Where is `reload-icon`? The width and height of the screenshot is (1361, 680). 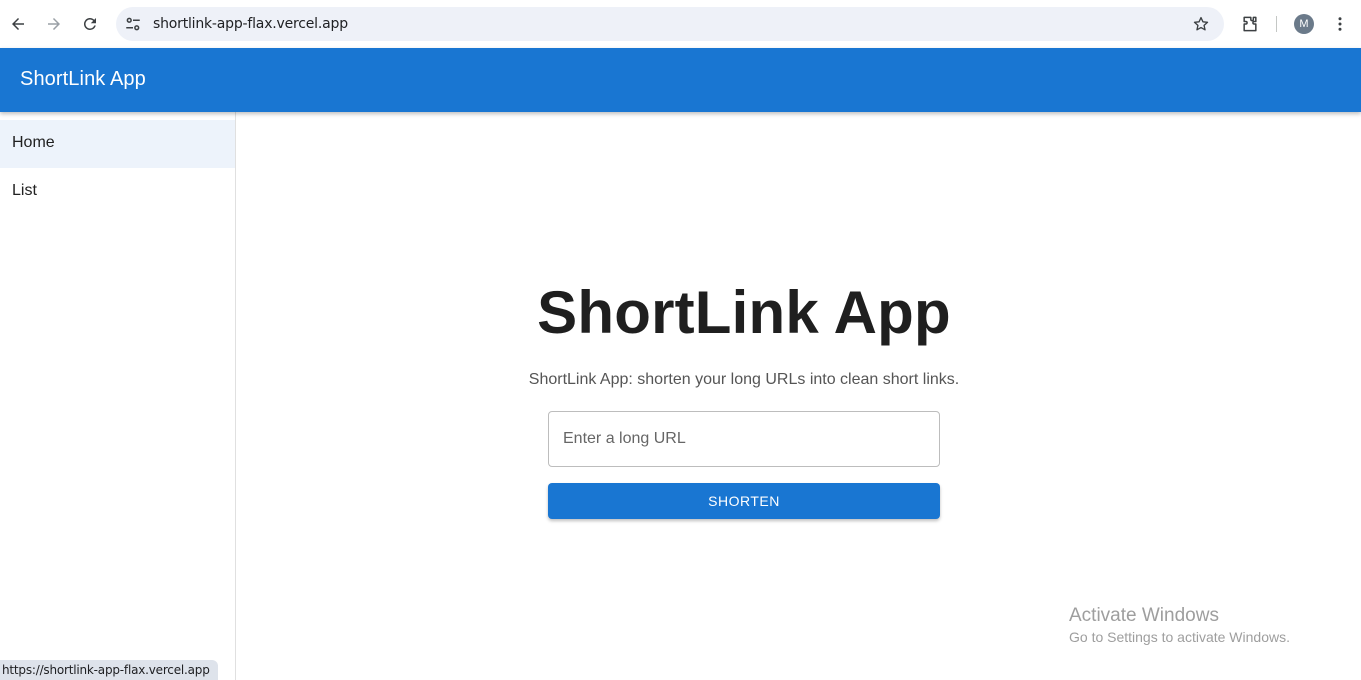 reload-icon is located at coordinates (89, 23).